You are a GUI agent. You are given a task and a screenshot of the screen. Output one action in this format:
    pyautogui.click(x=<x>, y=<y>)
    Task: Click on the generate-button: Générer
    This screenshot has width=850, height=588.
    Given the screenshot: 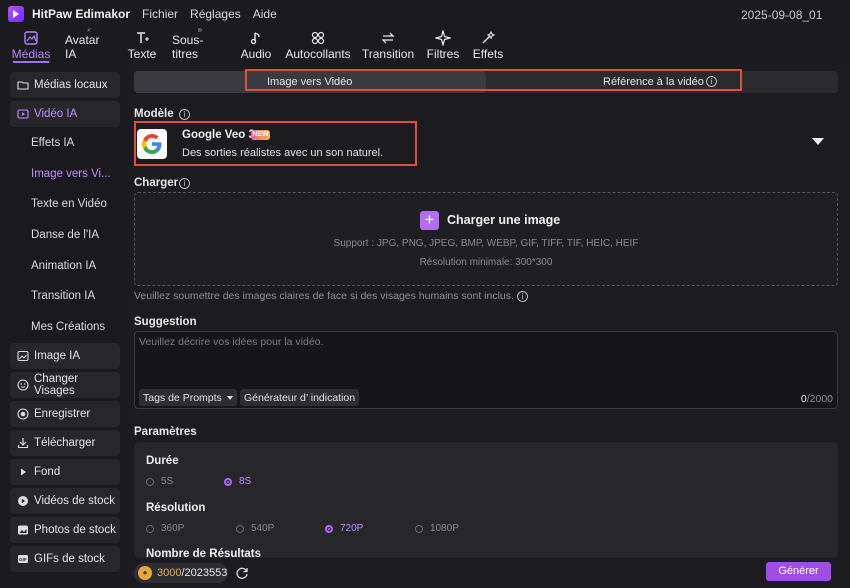 What is the action you would take?
    pyautogui.click(x=798, y=571)
    